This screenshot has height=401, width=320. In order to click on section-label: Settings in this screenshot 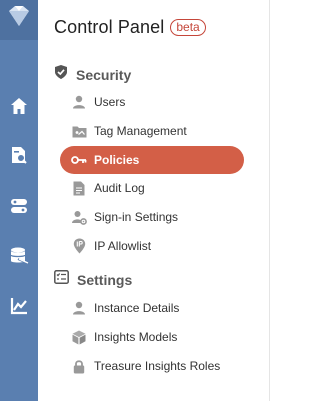, I will do `click(105, 279)`.